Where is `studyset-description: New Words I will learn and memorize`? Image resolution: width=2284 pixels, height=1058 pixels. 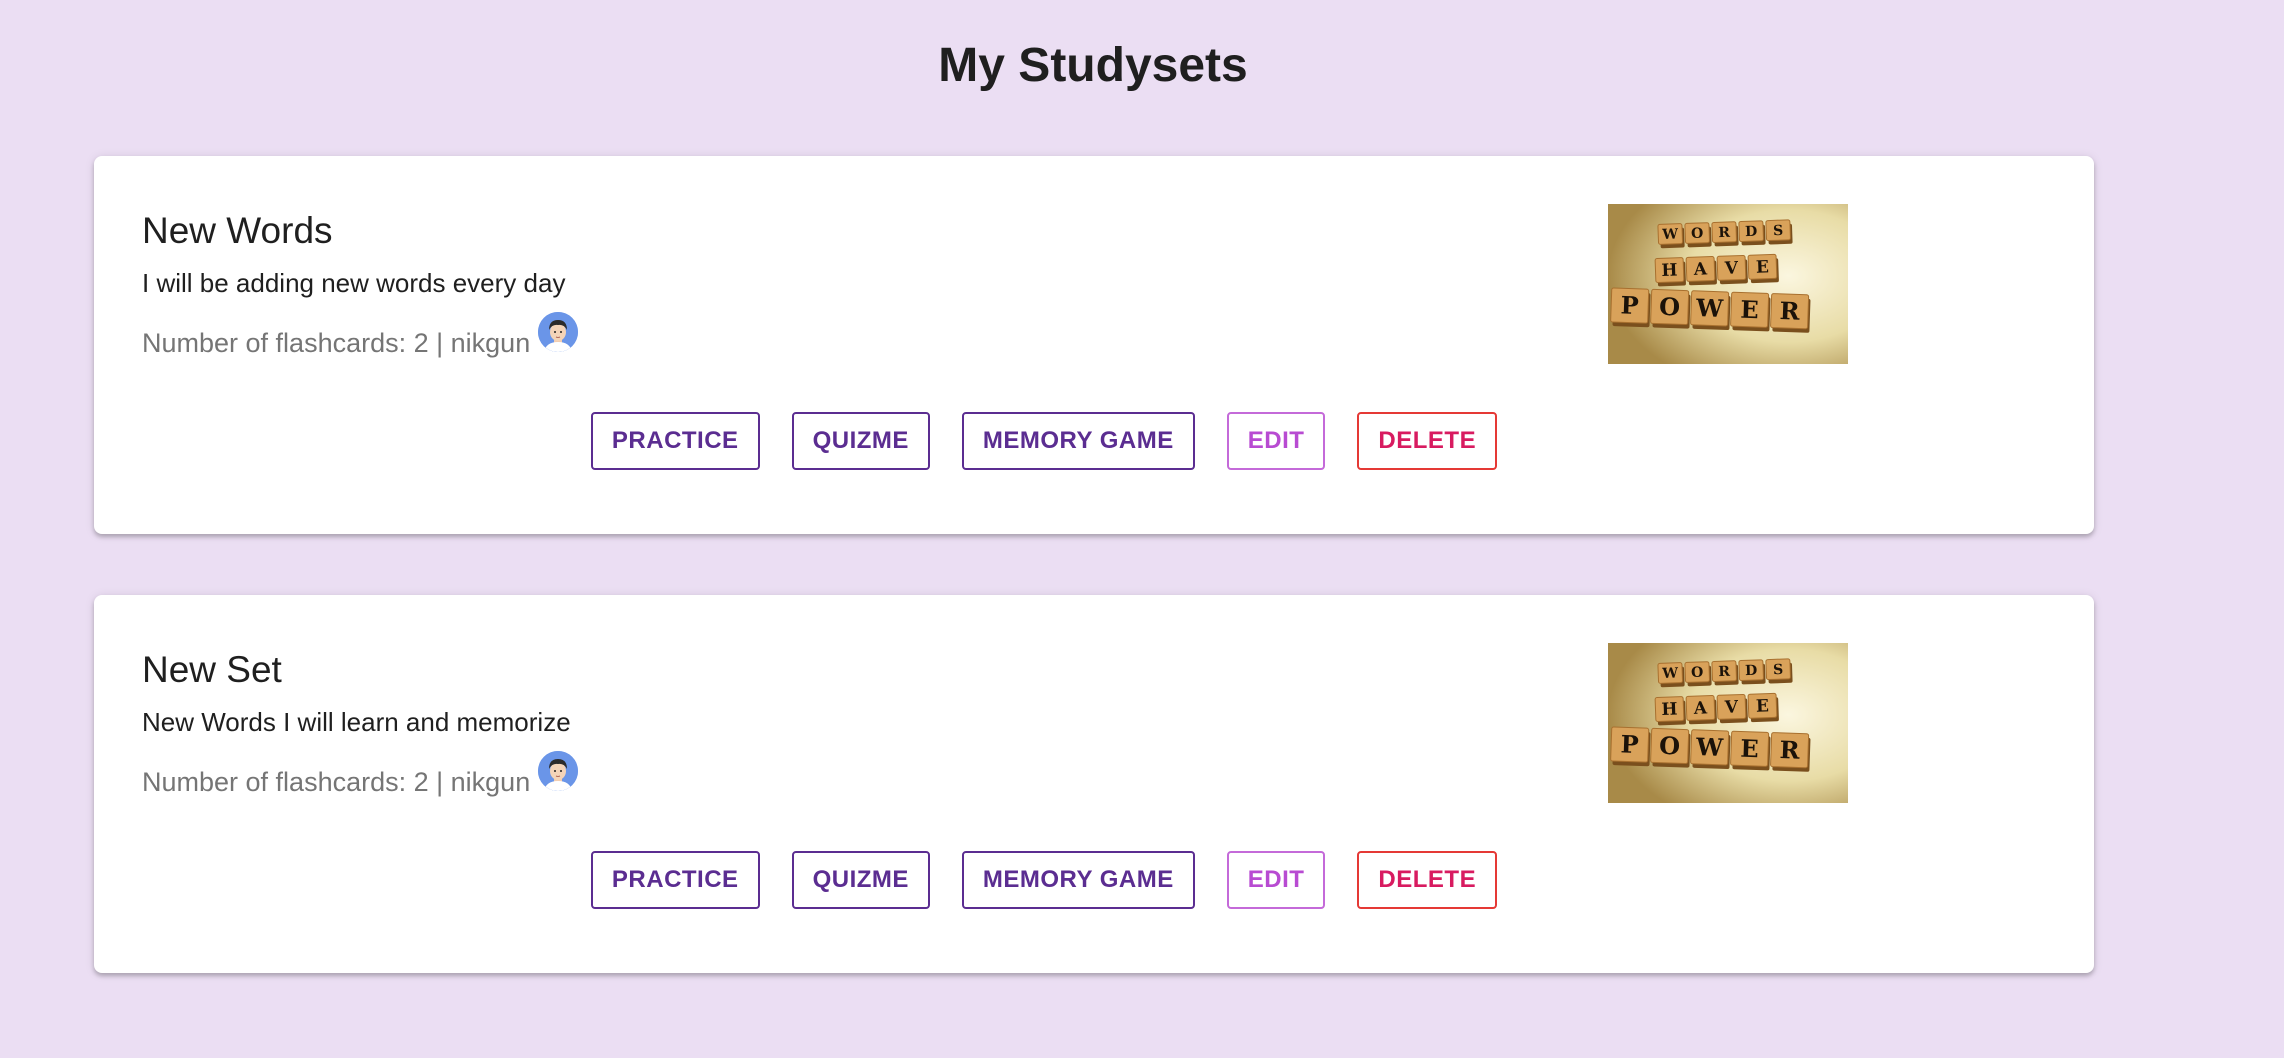
studyset-description: New Words I will learn and memorize is located at coordinates (356, 722).